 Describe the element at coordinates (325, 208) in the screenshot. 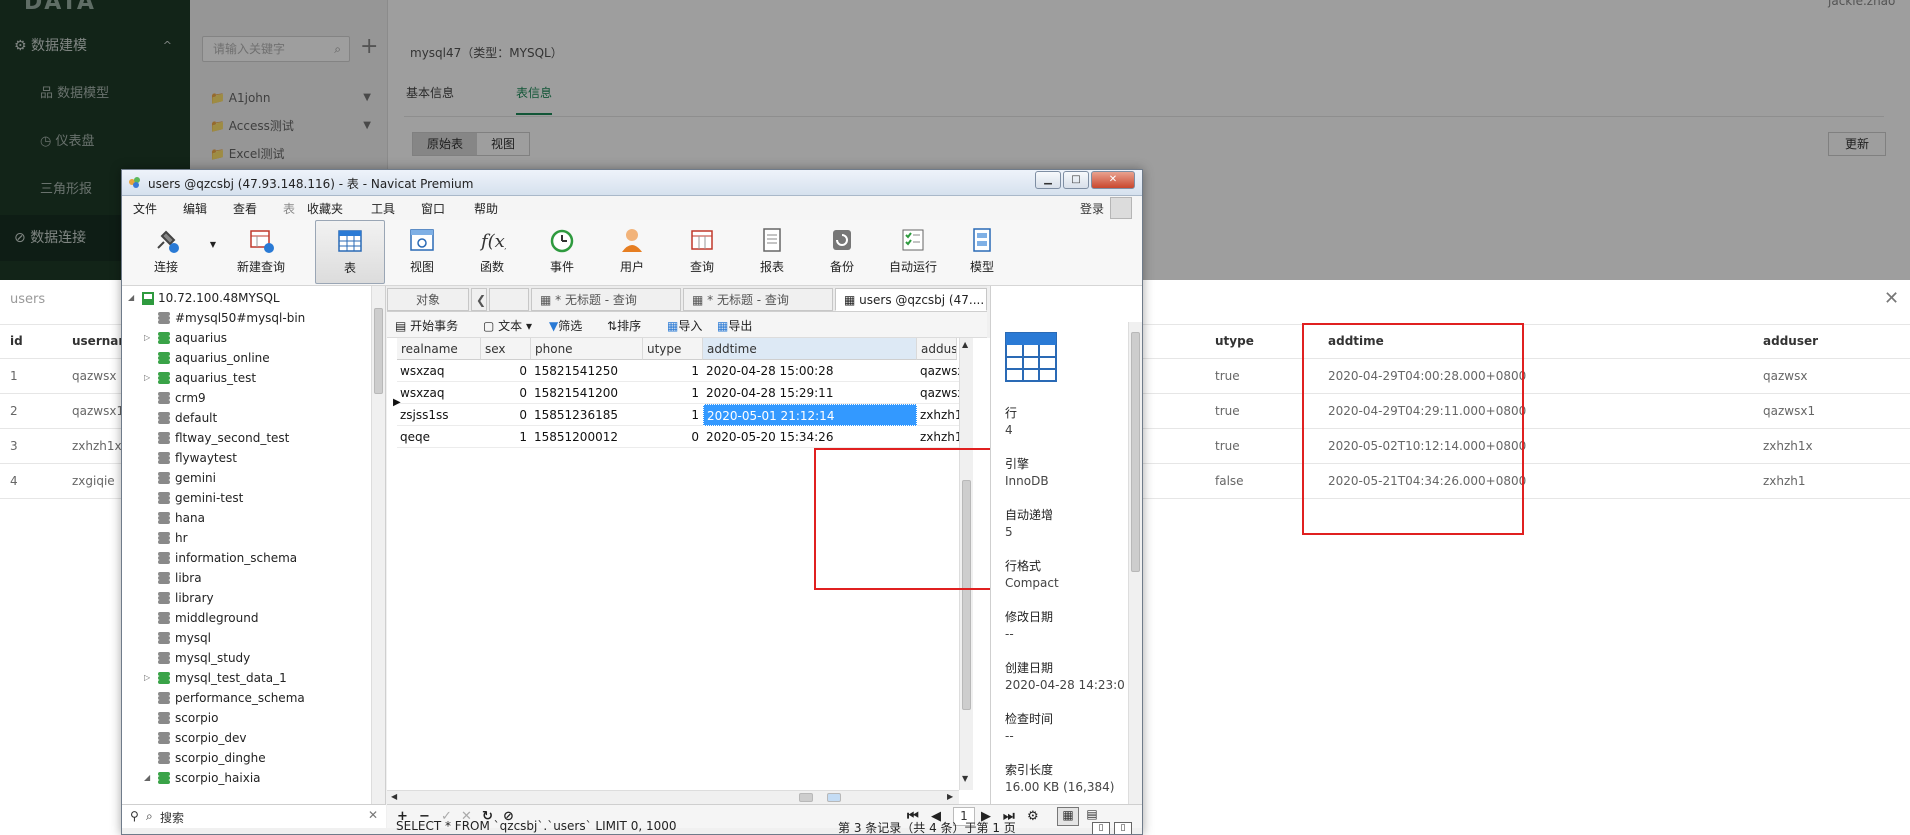

I see `menu-favorites: 收藏夹` at that location.